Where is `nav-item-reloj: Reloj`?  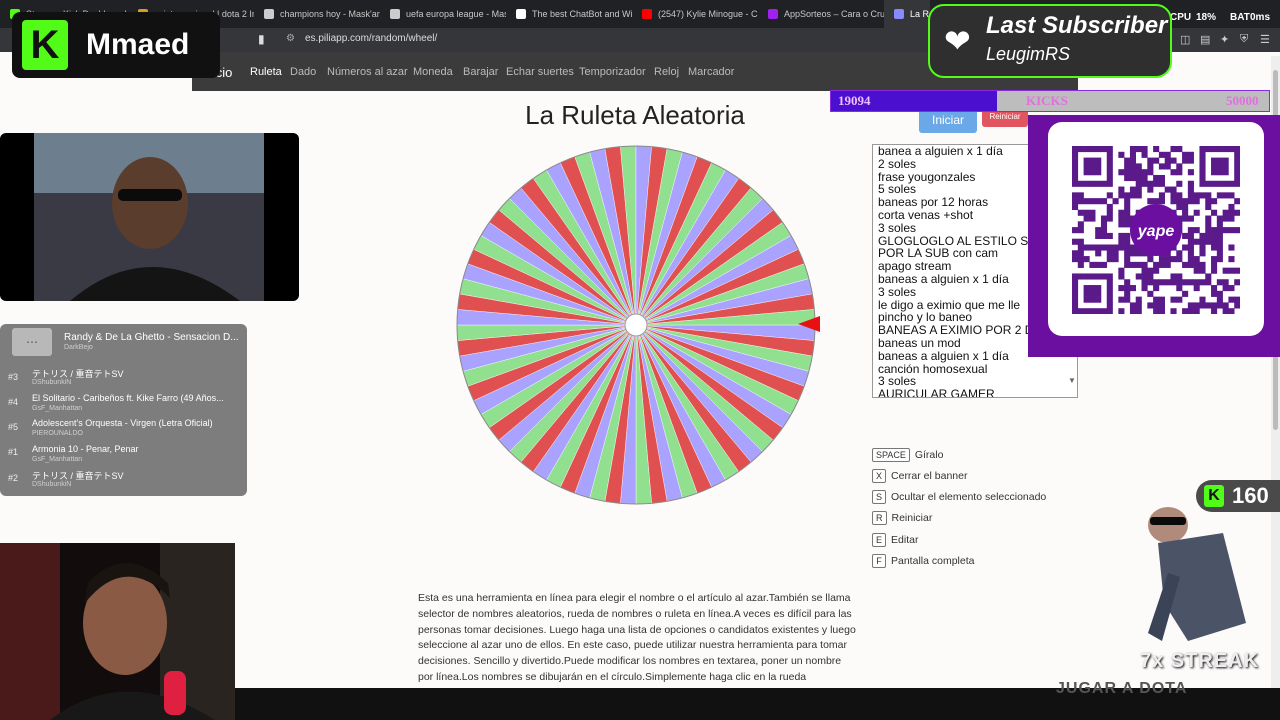 nav-item-reloj: Reloj is located at coordinates (666, 72).